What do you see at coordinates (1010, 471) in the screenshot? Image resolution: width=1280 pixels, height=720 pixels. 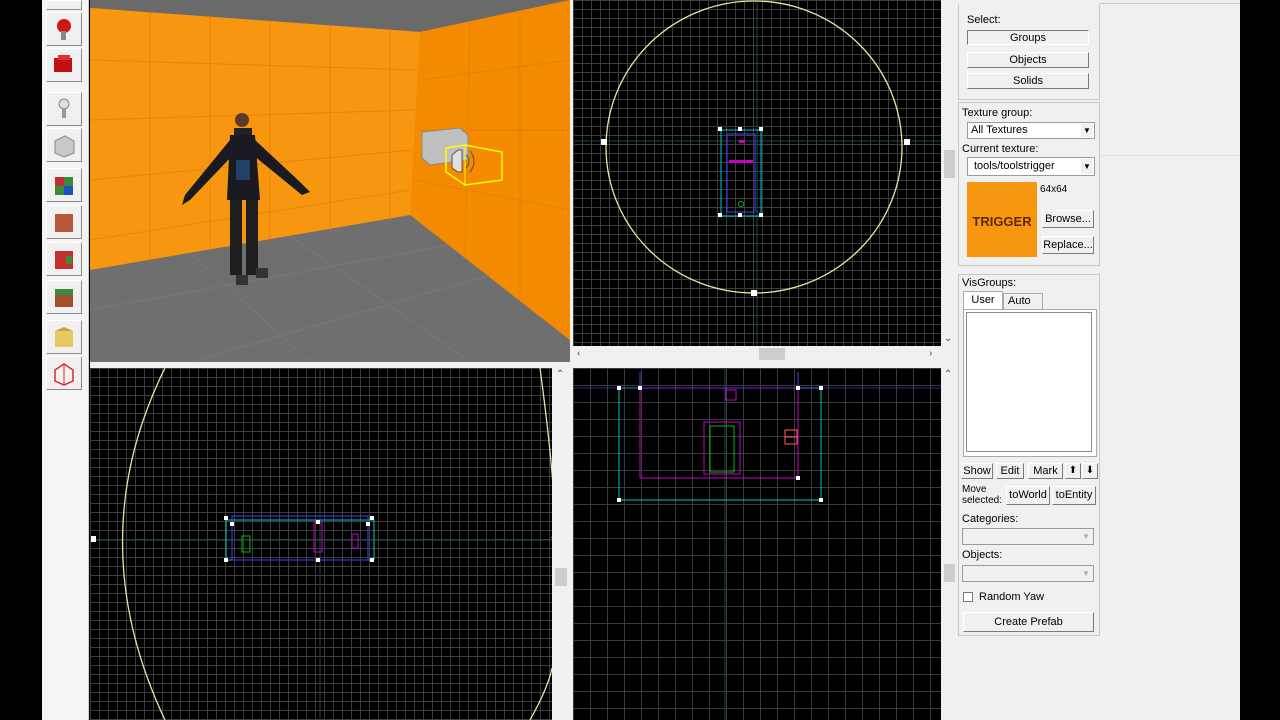 I see `edit-button: Edit` at bounding box center [1010, 471].